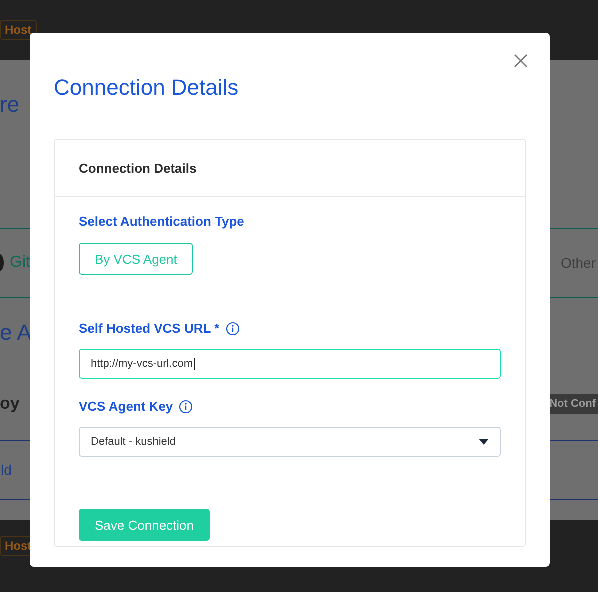 Image resolution: width=598 pixels, height=592 pixels. I want to click on page-heading: re, so click(10, 105).